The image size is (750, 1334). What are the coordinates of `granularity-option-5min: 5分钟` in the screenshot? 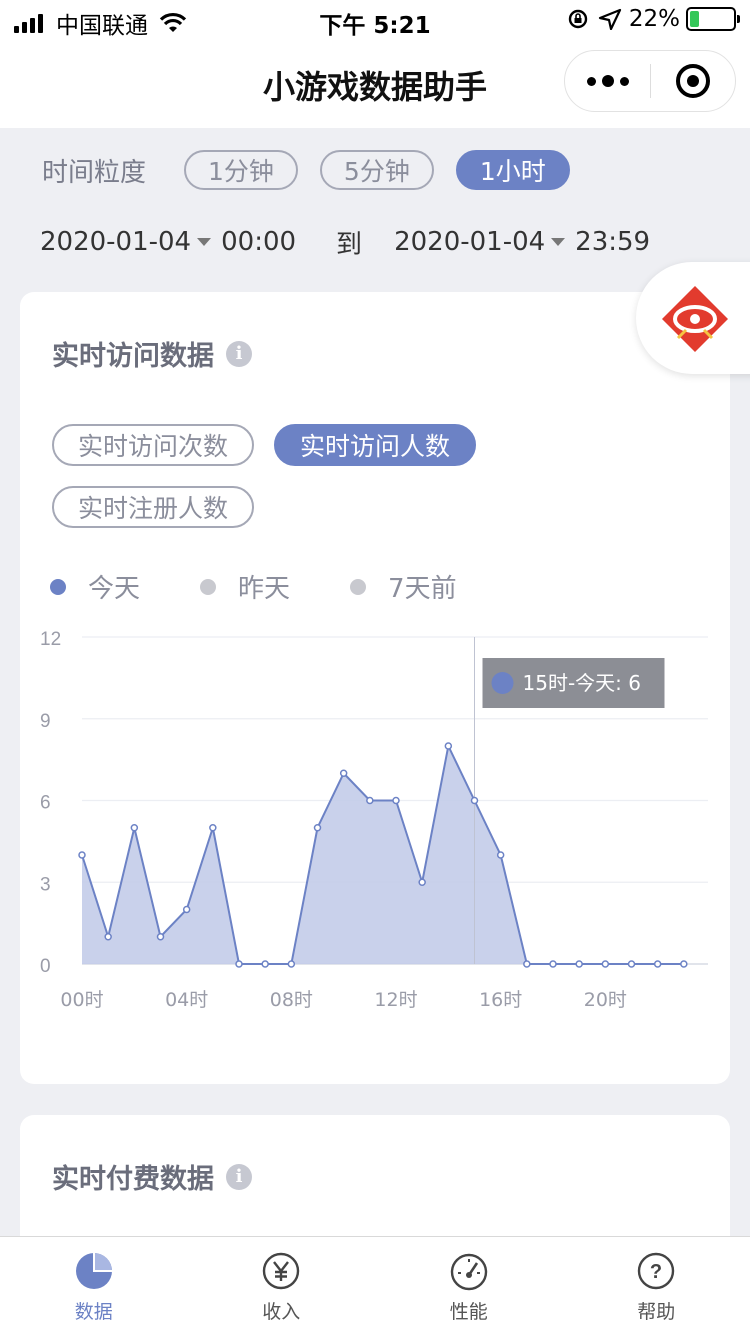 It's located at (376, 170).